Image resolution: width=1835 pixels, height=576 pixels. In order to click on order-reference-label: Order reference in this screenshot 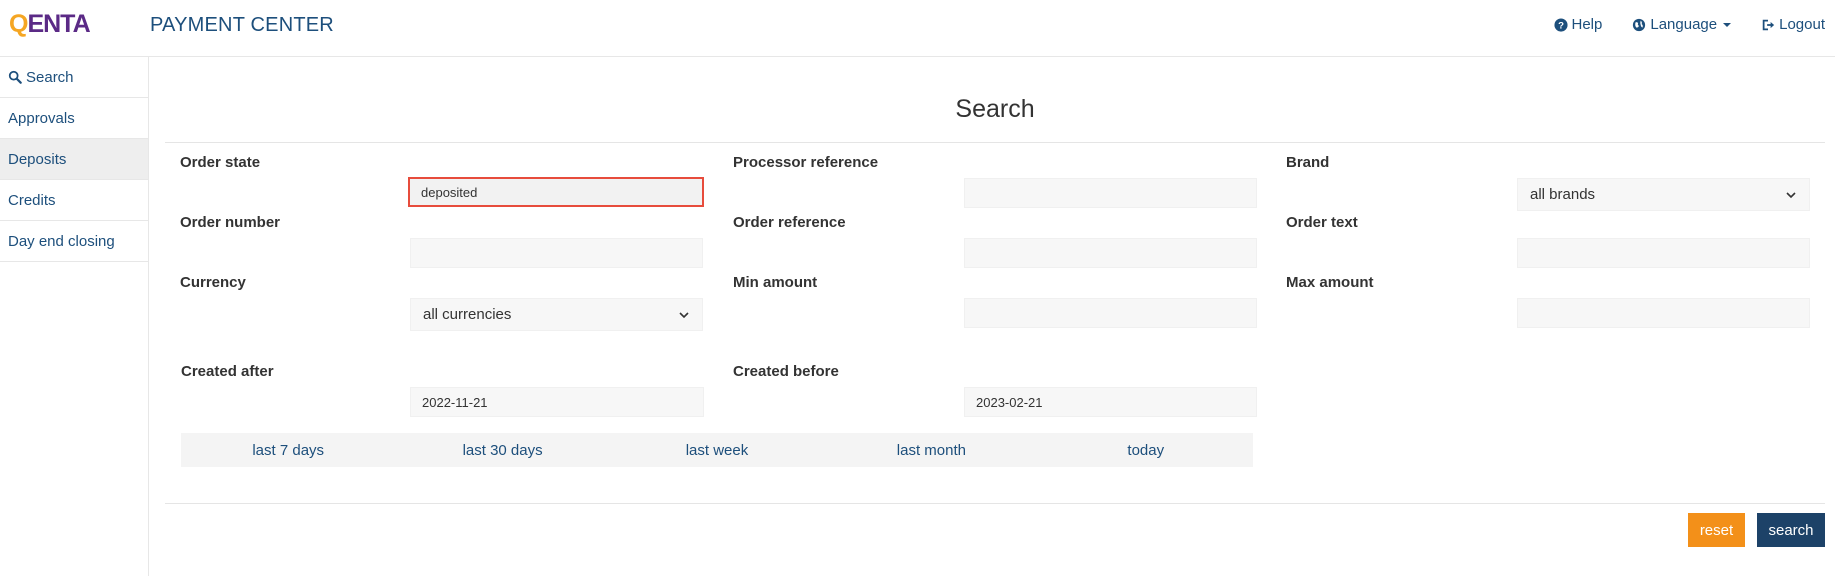, I will do `click(789, 222)`.